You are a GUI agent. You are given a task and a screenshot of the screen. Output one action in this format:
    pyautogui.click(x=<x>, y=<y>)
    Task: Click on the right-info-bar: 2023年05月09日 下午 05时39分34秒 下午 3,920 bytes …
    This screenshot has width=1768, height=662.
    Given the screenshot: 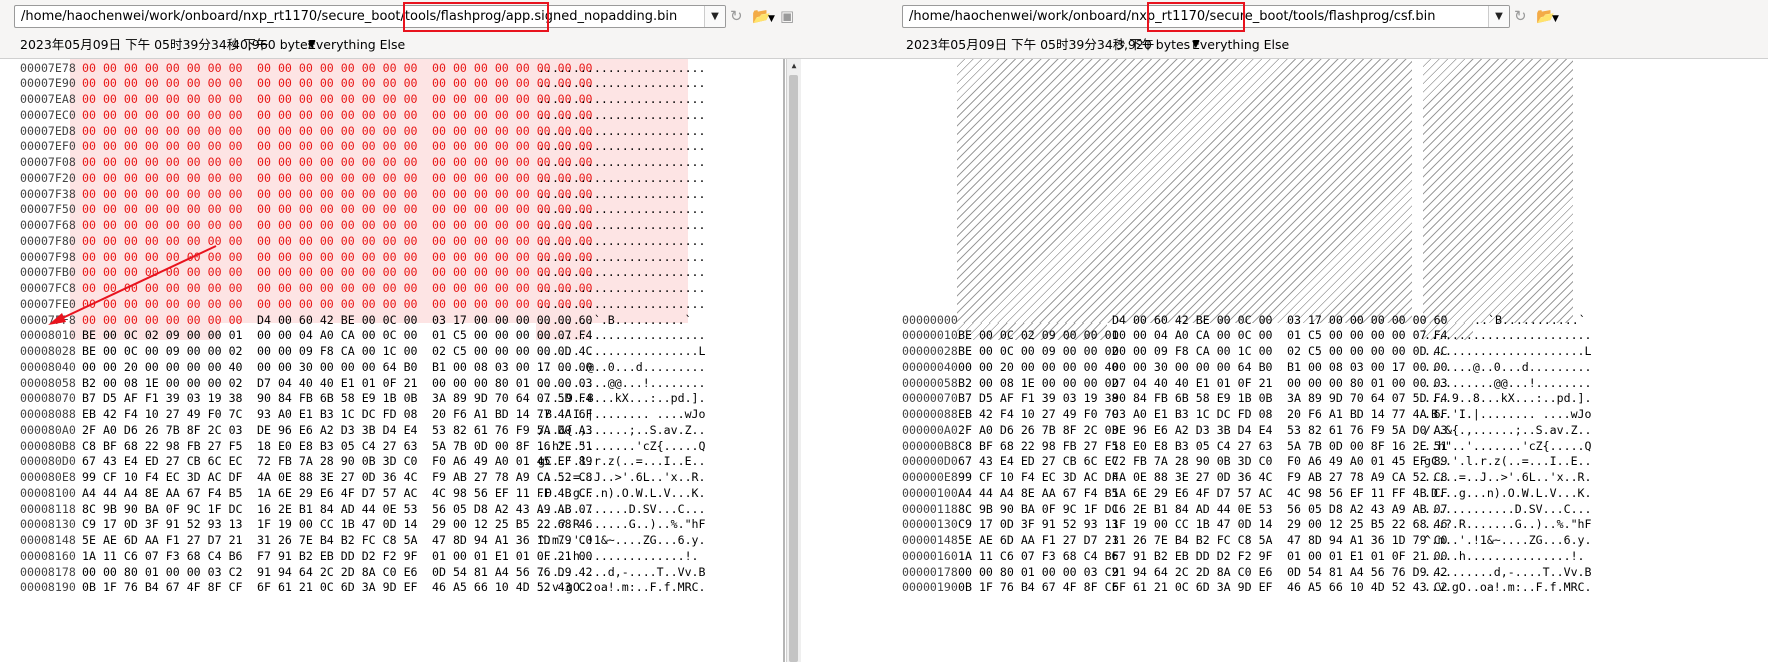 What is the action you would take?
    pyautogui.click(x=1335, y=45)
    